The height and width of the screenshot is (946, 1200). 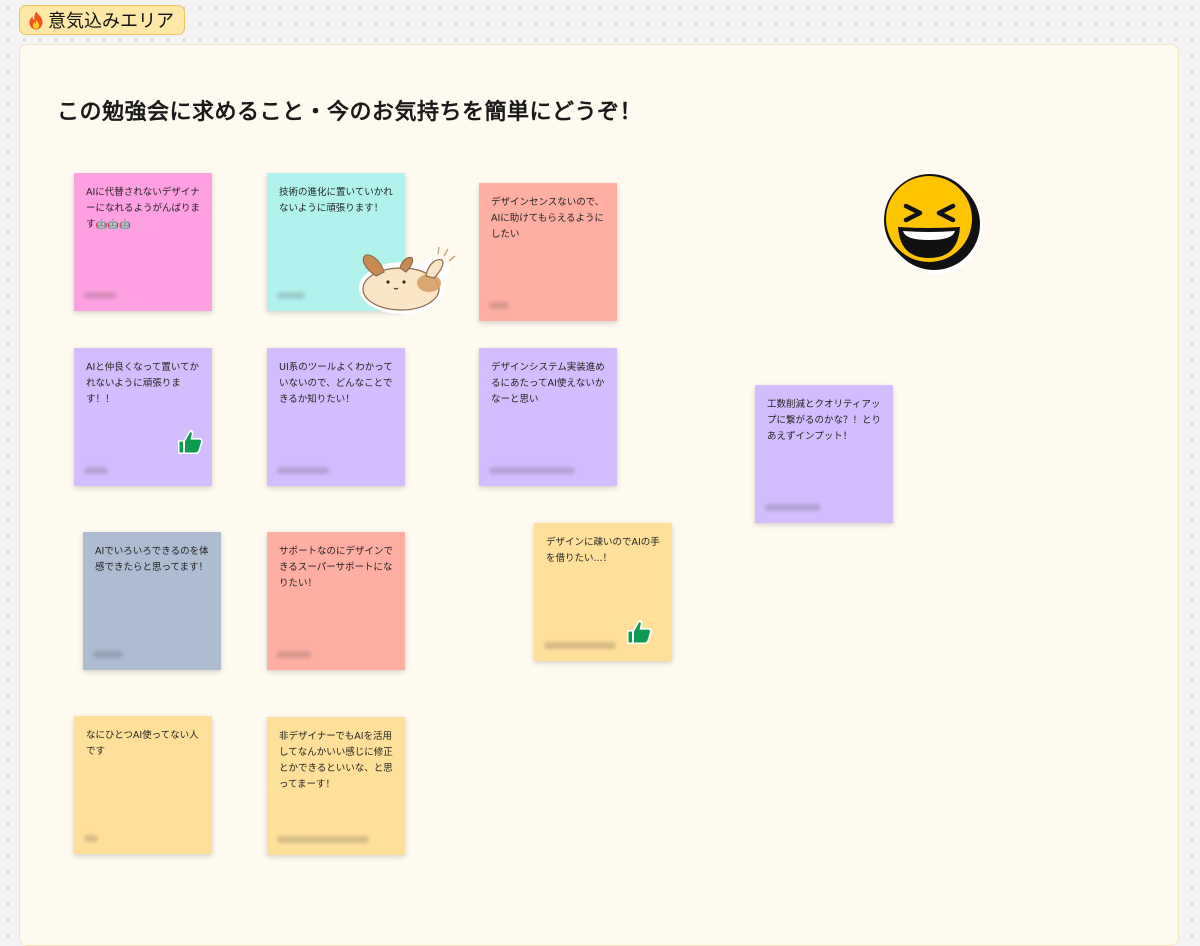 I want to click on sticky-note-text: なにひとつAI使ってない人です, so click(x=142, y=743).